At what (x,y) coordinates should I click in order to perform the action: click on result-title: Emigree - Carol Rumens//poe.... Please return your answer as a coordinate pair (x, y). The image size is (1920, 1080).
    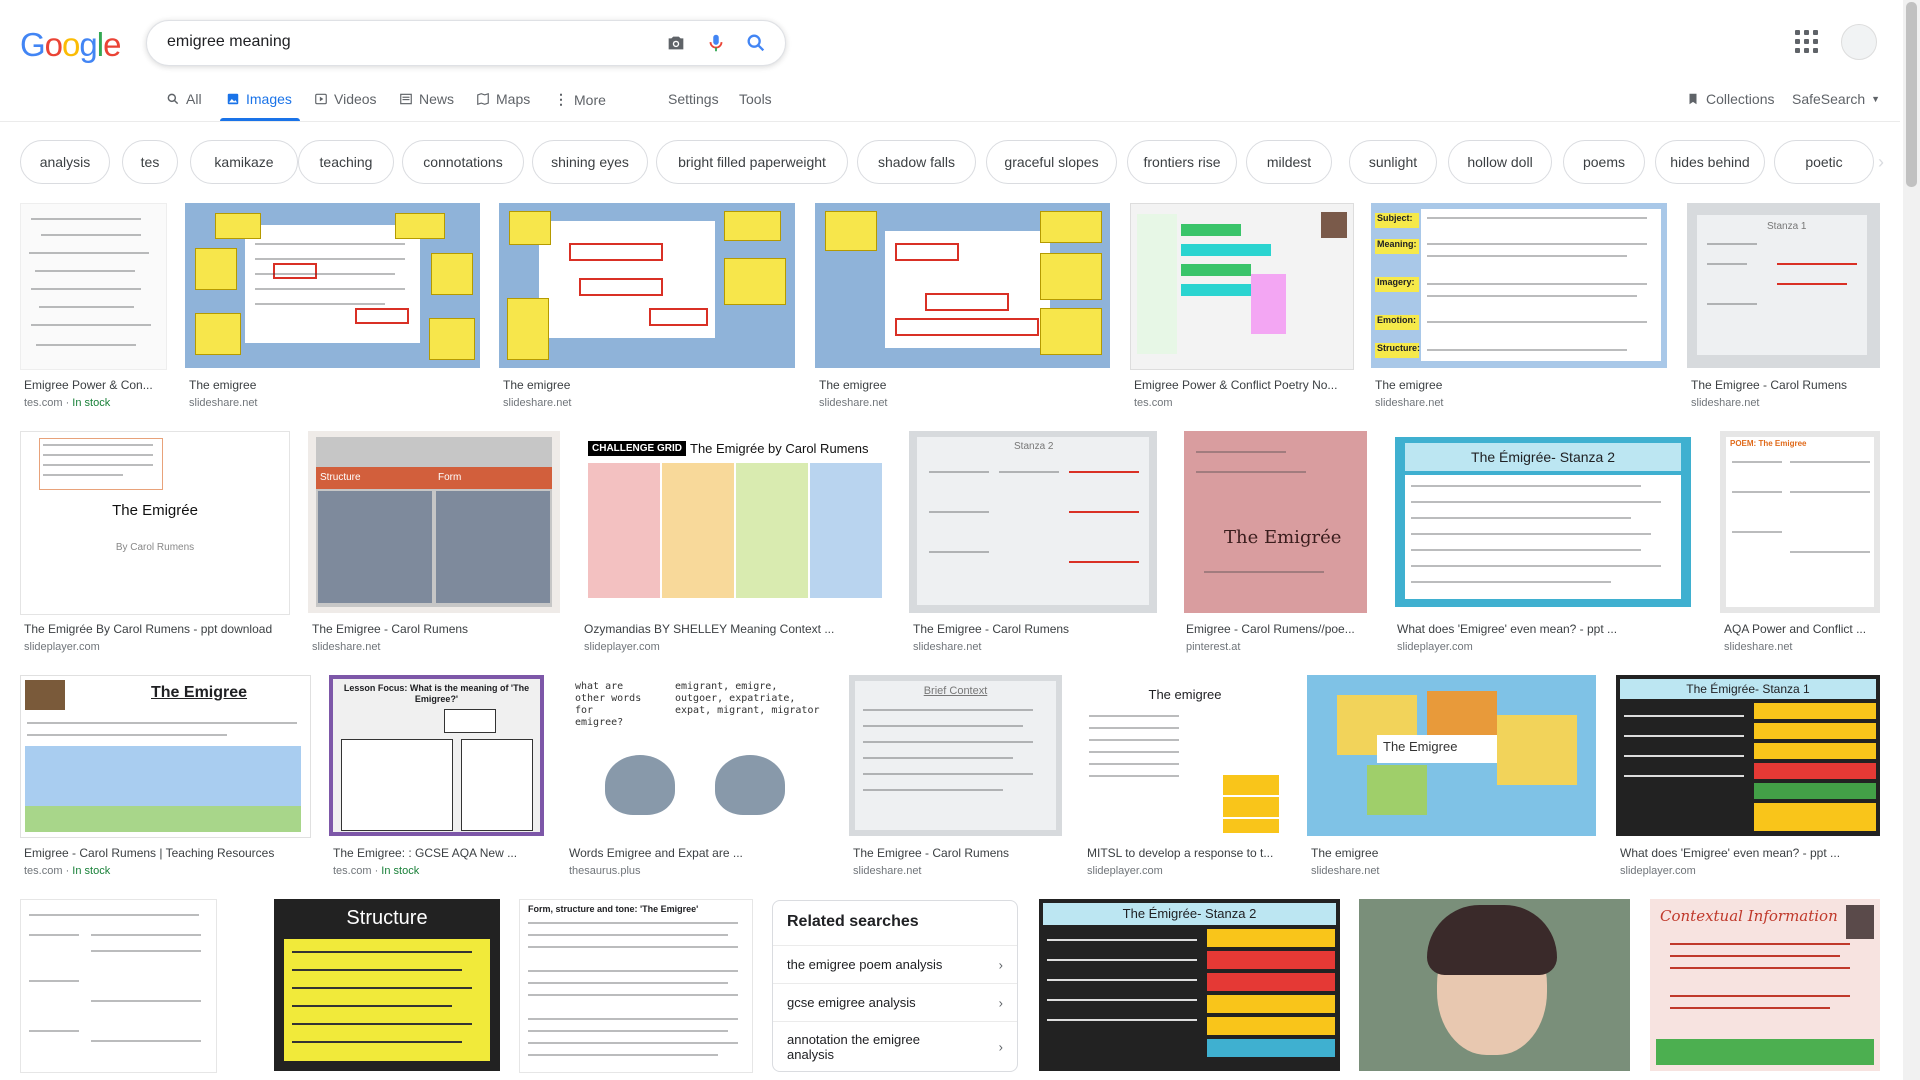
    Looking at the image, I should click on (1276, 629).